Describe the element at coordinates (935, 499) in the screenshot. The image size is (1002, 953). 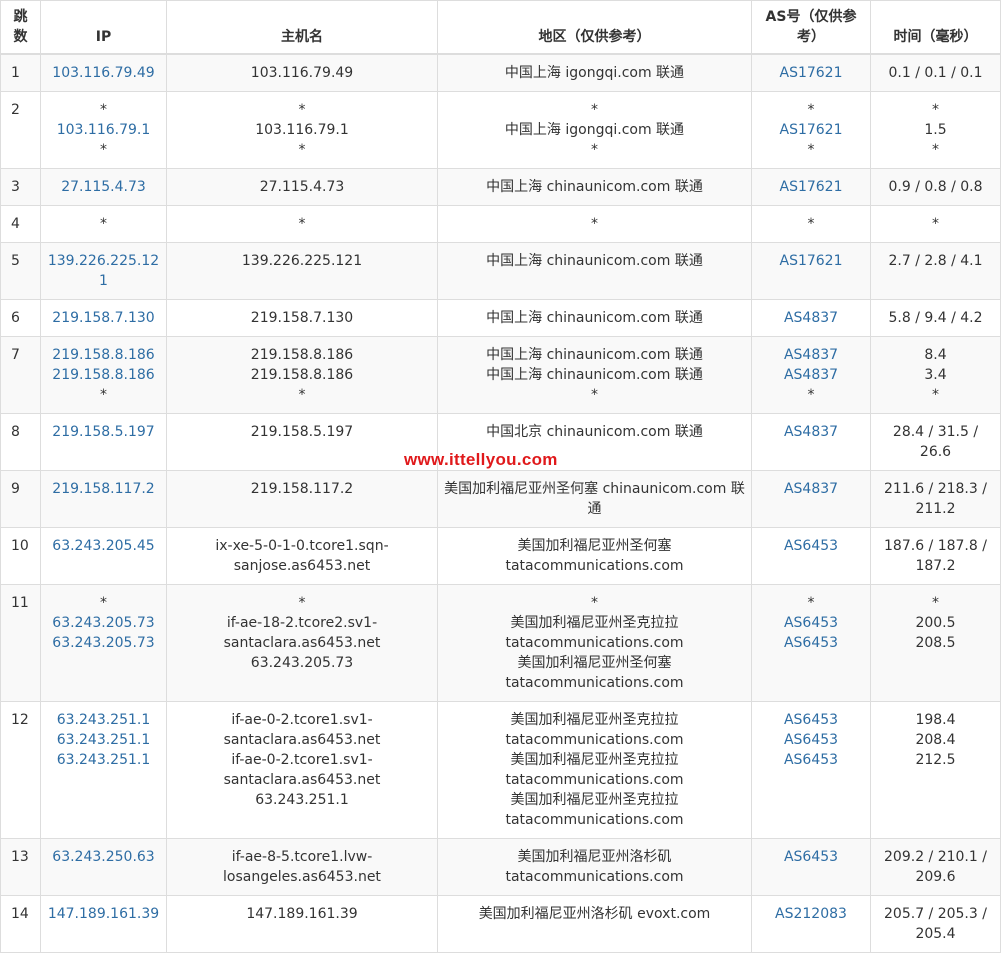
I see `time-cell: 211.6 / 218.3 / 211.2` at that location.